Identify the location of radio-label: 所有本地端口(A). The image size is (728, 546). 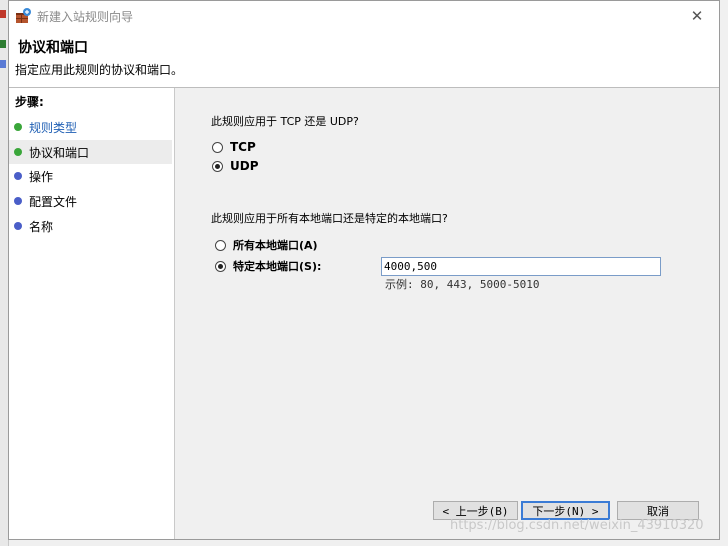
(275, 245).